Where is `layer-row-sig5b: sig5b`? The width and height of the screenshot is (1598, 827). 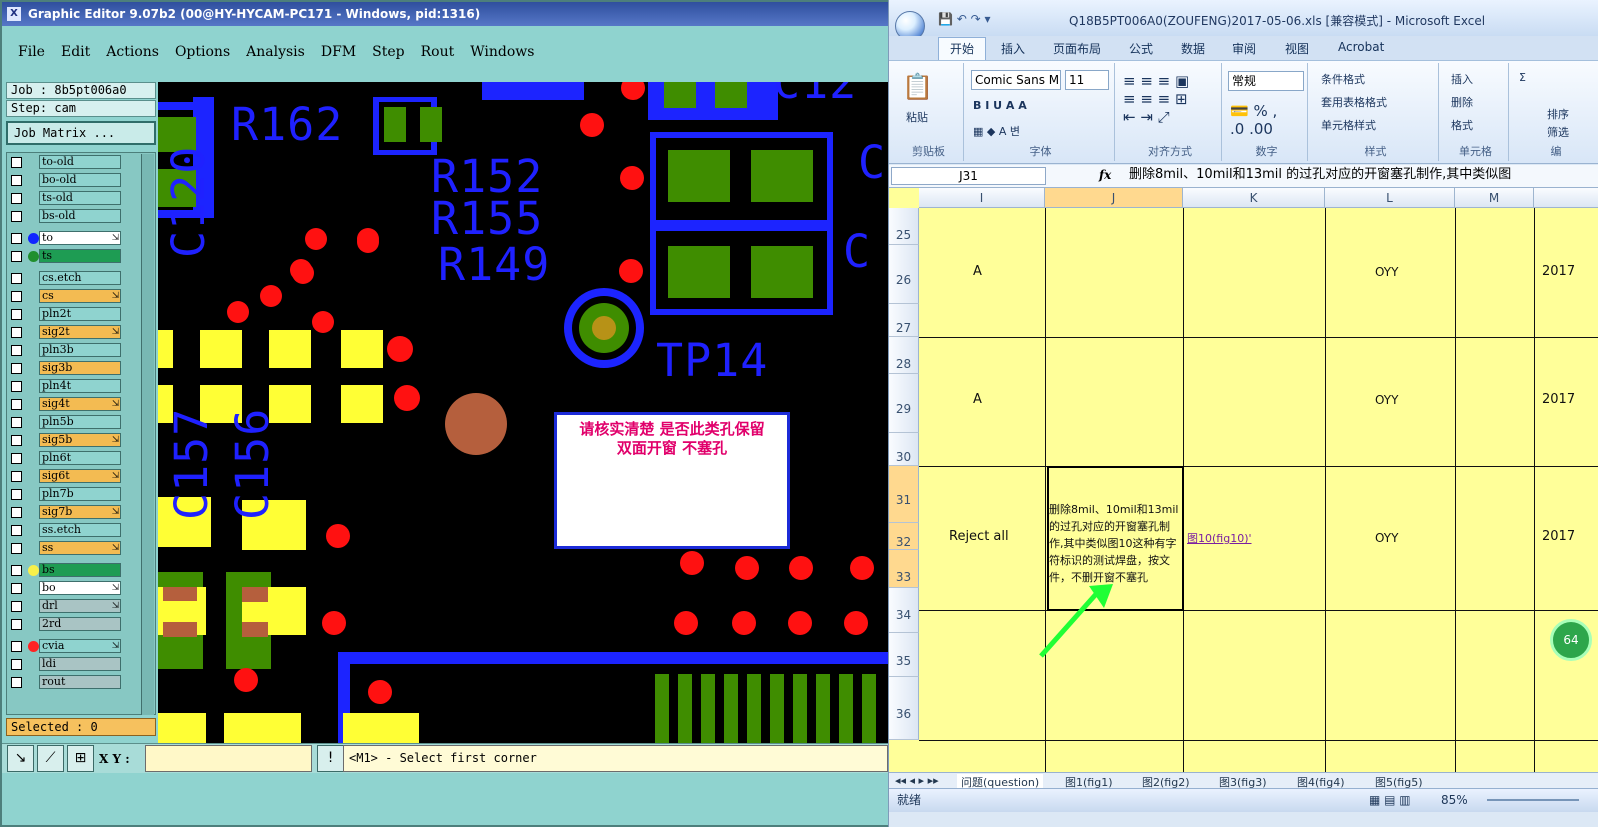 layer-row-sig5b: sig5b is located at coordinates (81, 440).